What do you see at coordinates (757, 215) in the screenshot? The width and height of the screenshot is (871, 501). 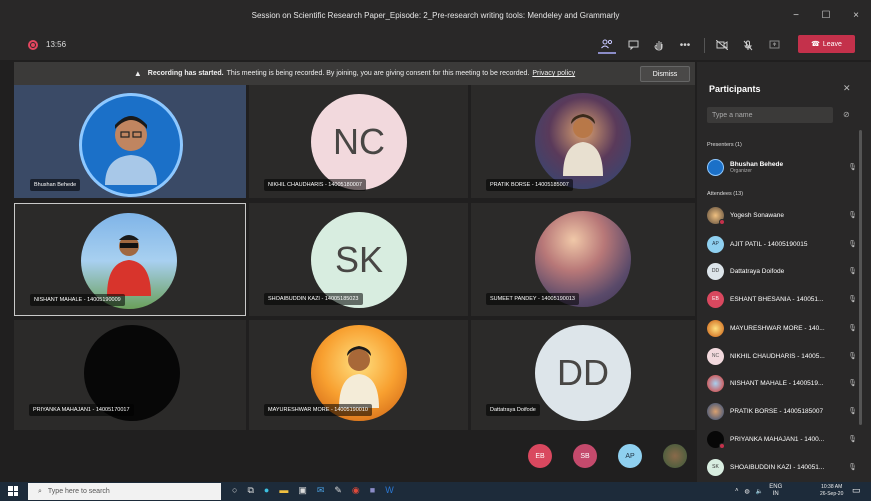 I see `participant-name: Yogesh Sonawane` at bounding box center [757, 215].